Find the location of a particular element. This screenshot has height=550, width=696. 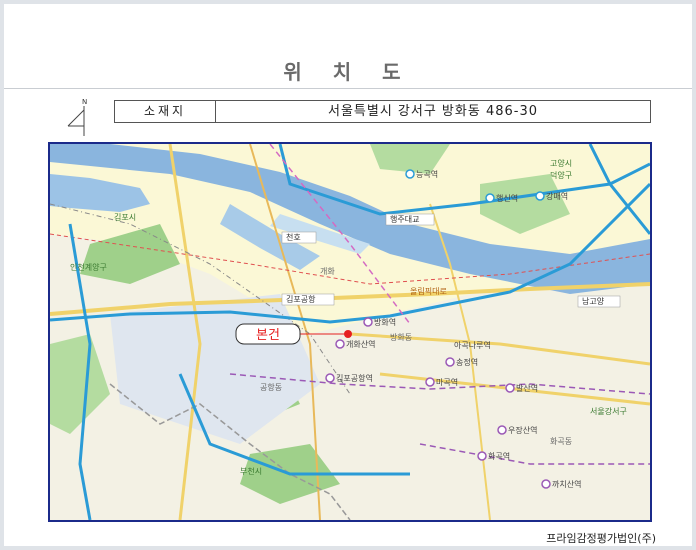

station-label: 발산역 is located at coordinates (527, 388).